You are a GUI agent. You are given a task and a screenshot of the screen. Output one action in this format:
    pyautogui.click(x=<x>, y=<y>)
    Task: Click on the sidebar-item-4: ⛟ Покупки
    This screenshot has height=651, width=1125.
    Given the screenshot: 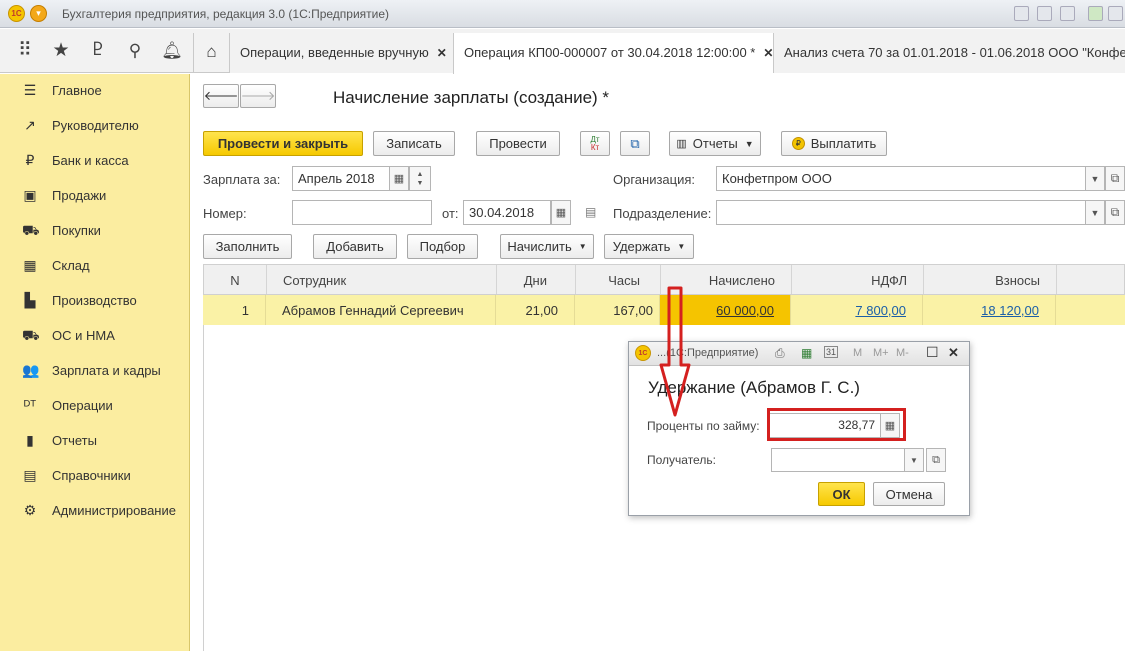 What is the action you would take?
    pyautogui.click(x=95, y=231)
    